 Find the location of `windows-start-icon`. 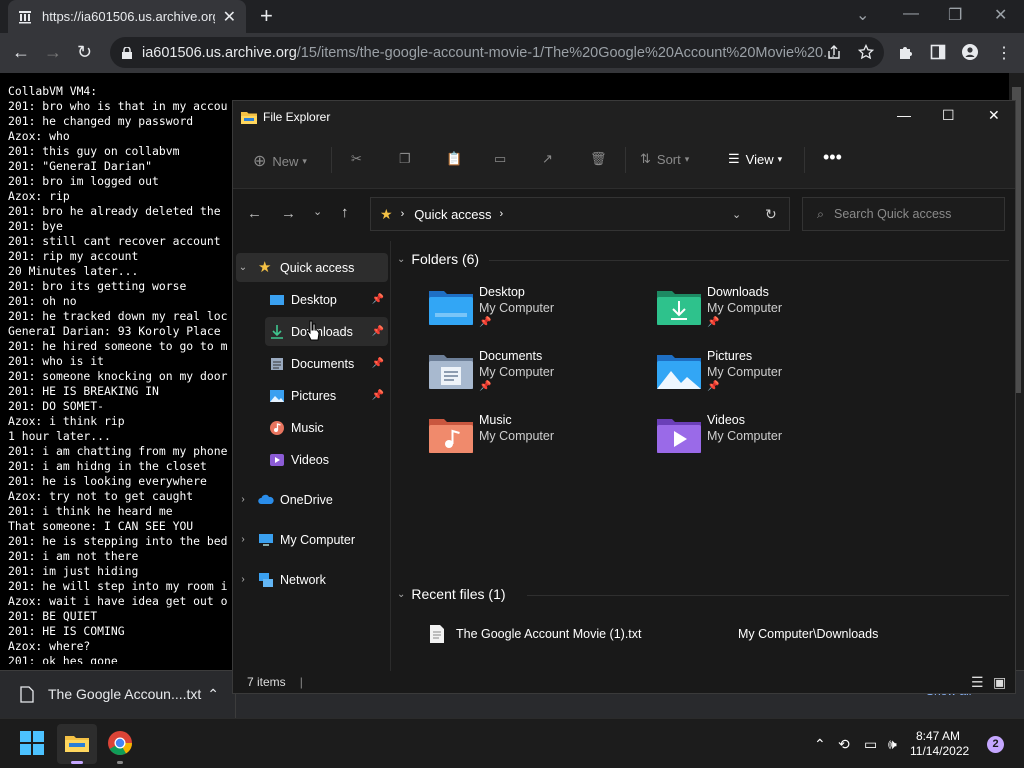

windows-start-icon is located at coordinates (32, 743).